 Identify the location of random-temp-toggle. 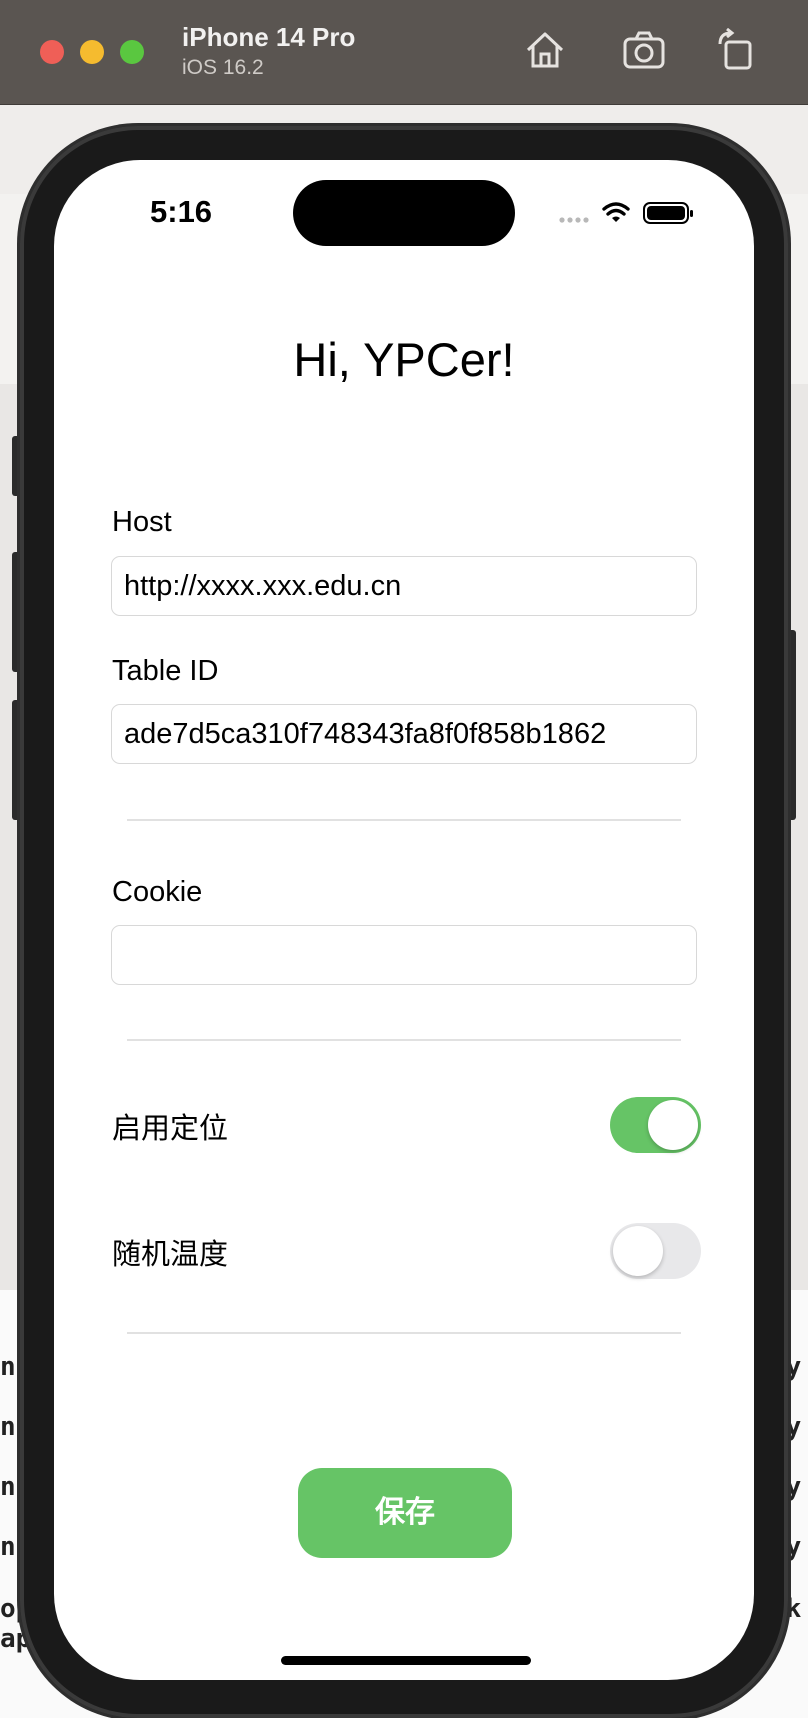
(655, 1251).